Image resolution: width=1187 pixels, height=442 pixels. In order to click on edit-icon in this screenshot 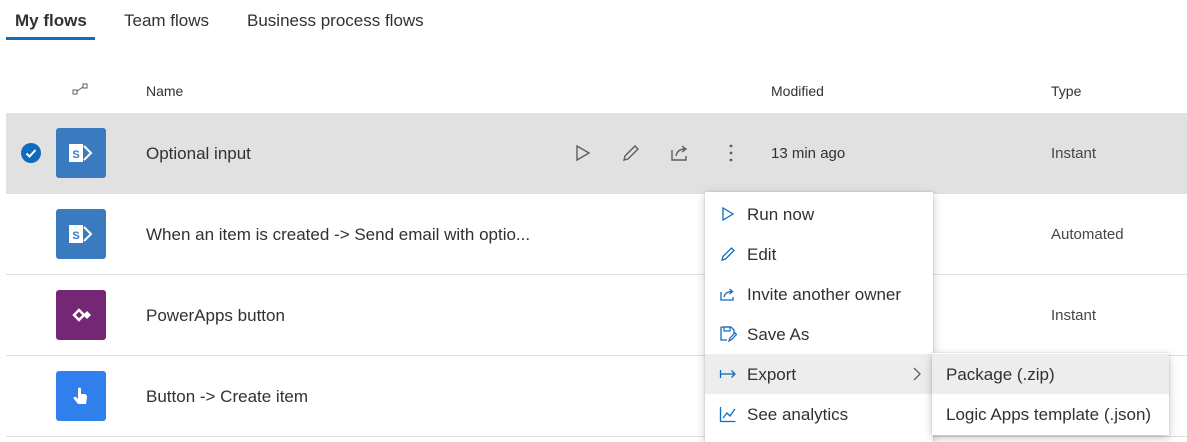, I will do `click(631, 153)`.